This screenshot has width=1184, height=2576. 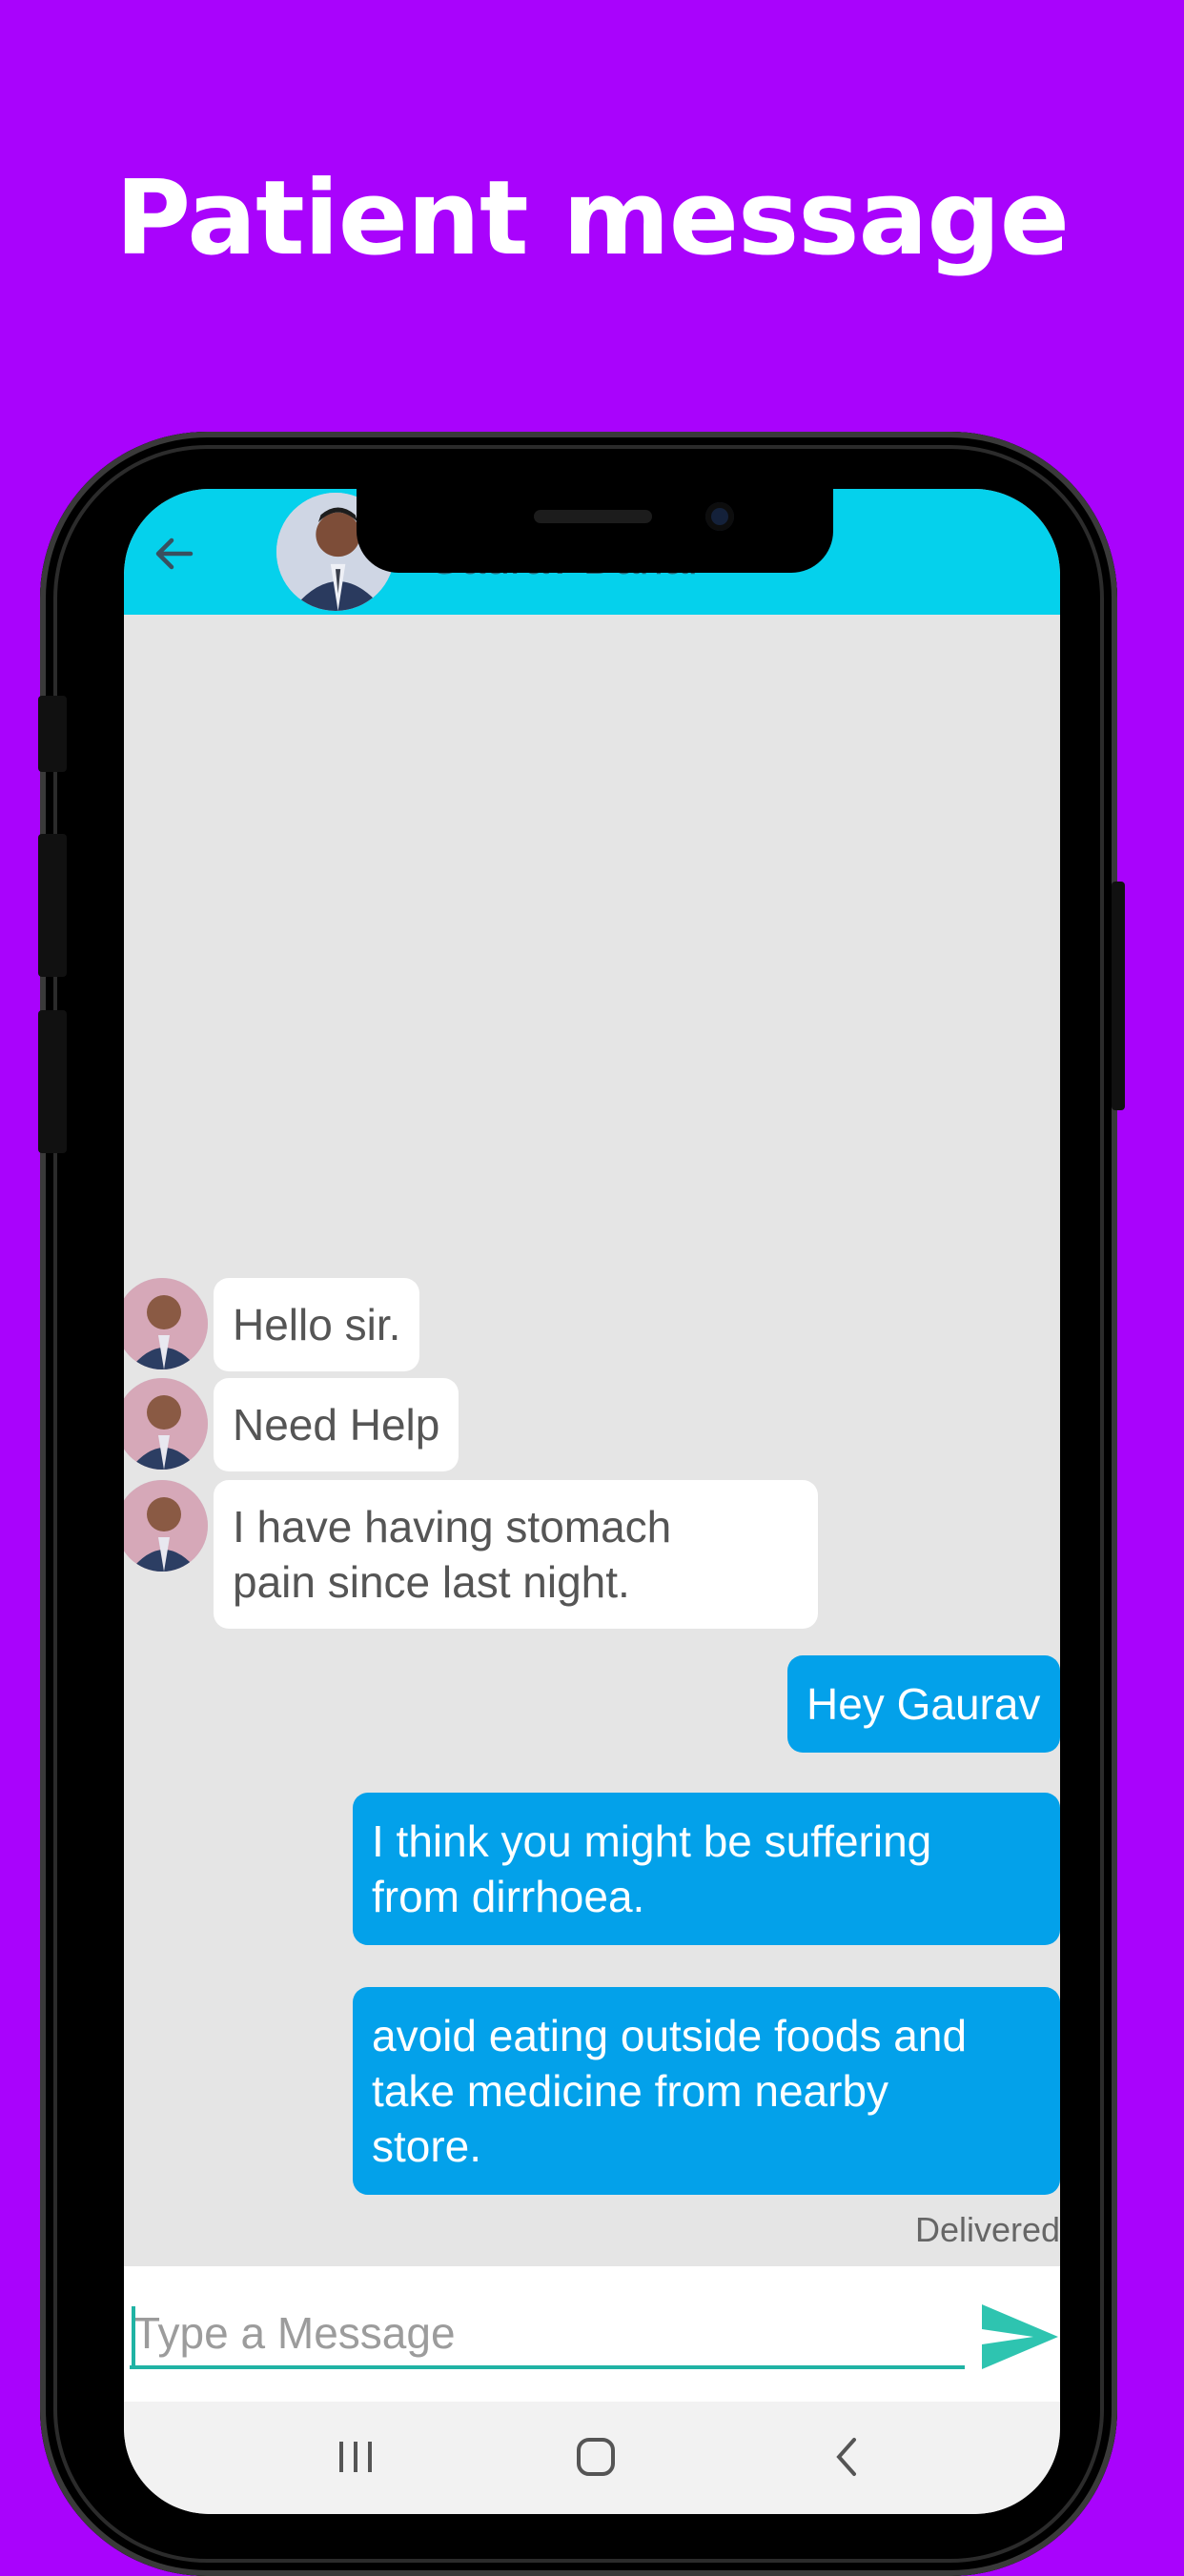 What do you see at coordinates (133, 2336) in the screenshot?
I see `text-cursor` at bounding box center [133, 2336].